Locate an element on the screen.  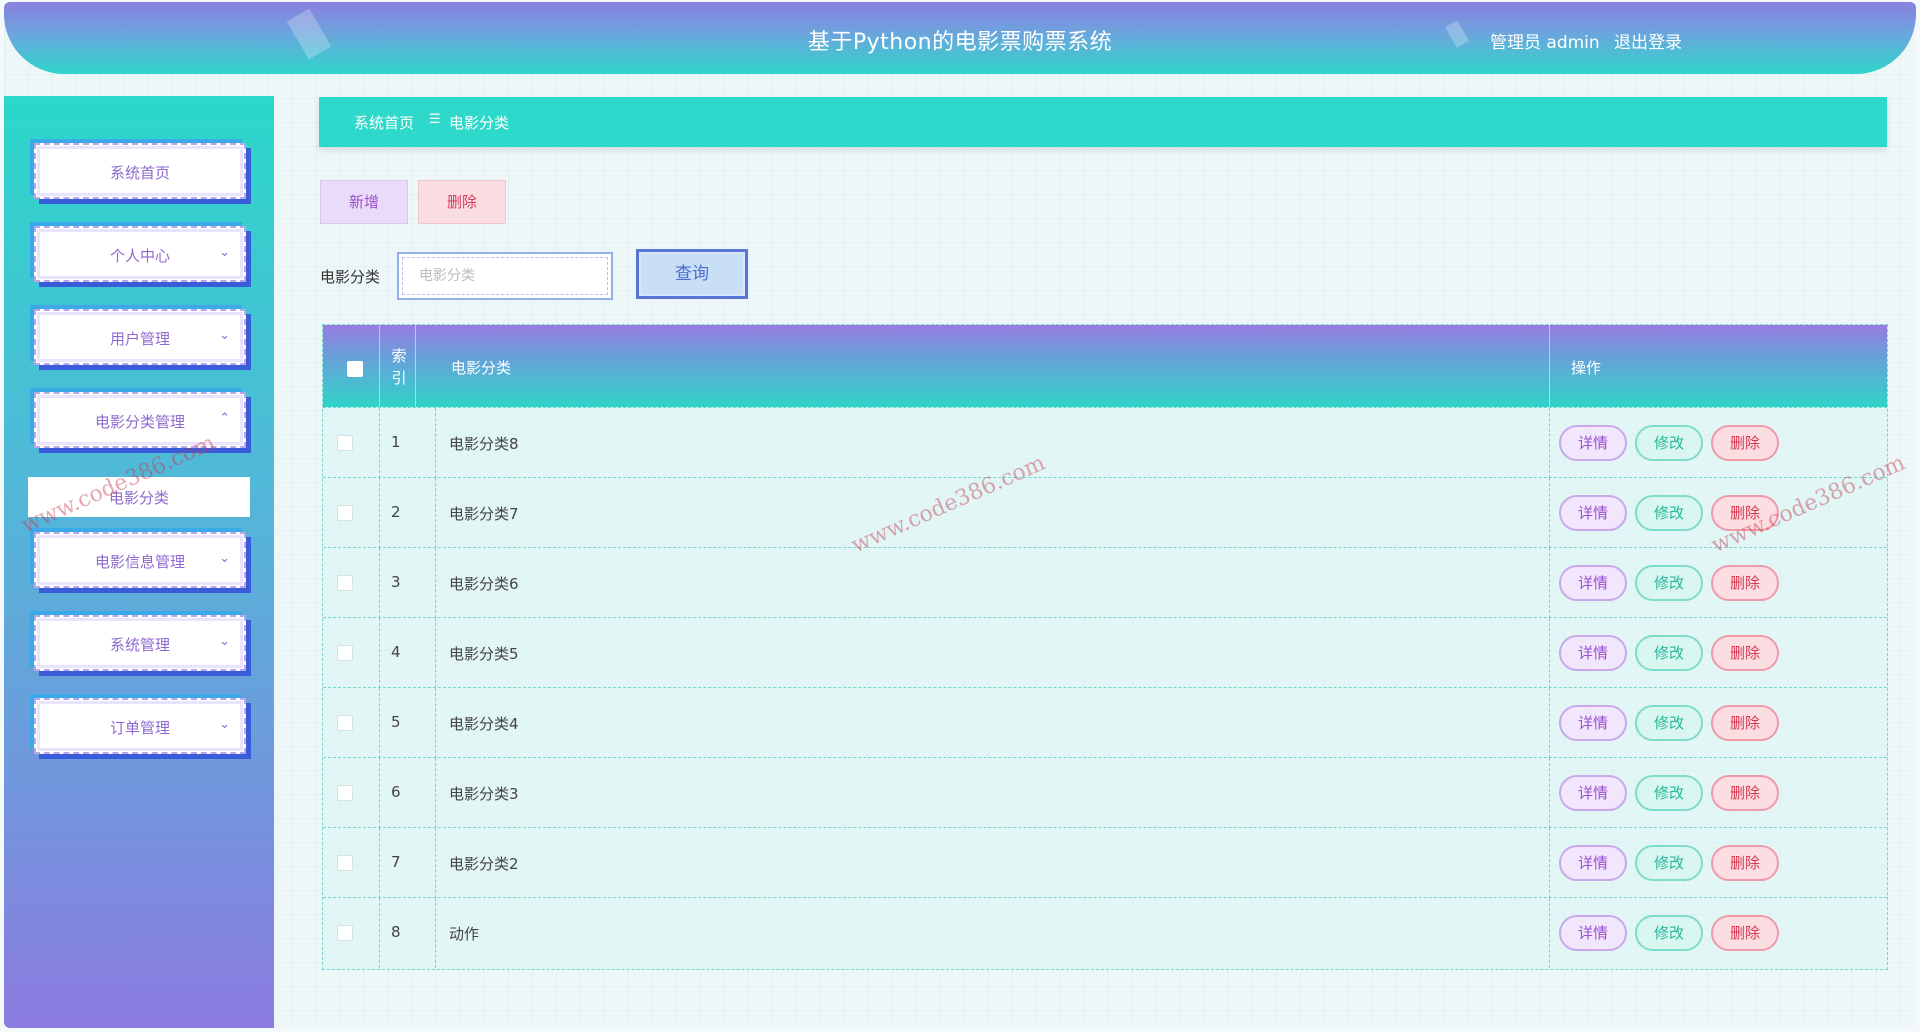
batch-delete-button: 删除 is located at coordinates (462, 202).